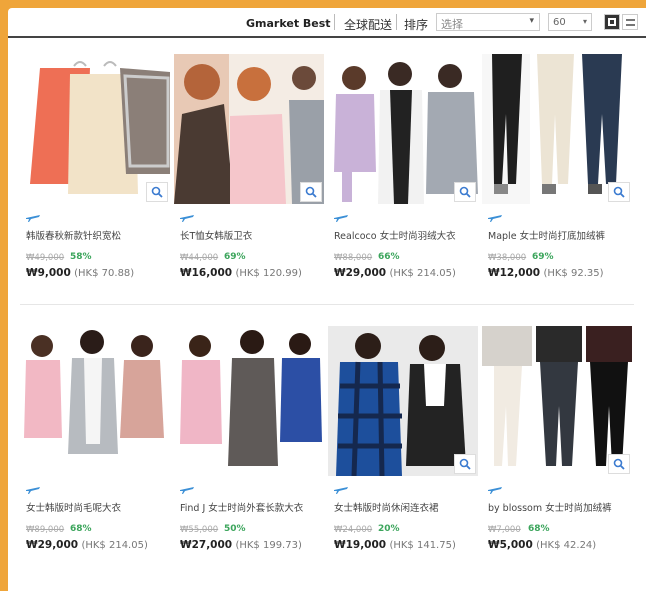 This screenshot has height=591, width=646. I want to click on product-title: Find J 女士时尚外套长款大衣, so click(255, 507).